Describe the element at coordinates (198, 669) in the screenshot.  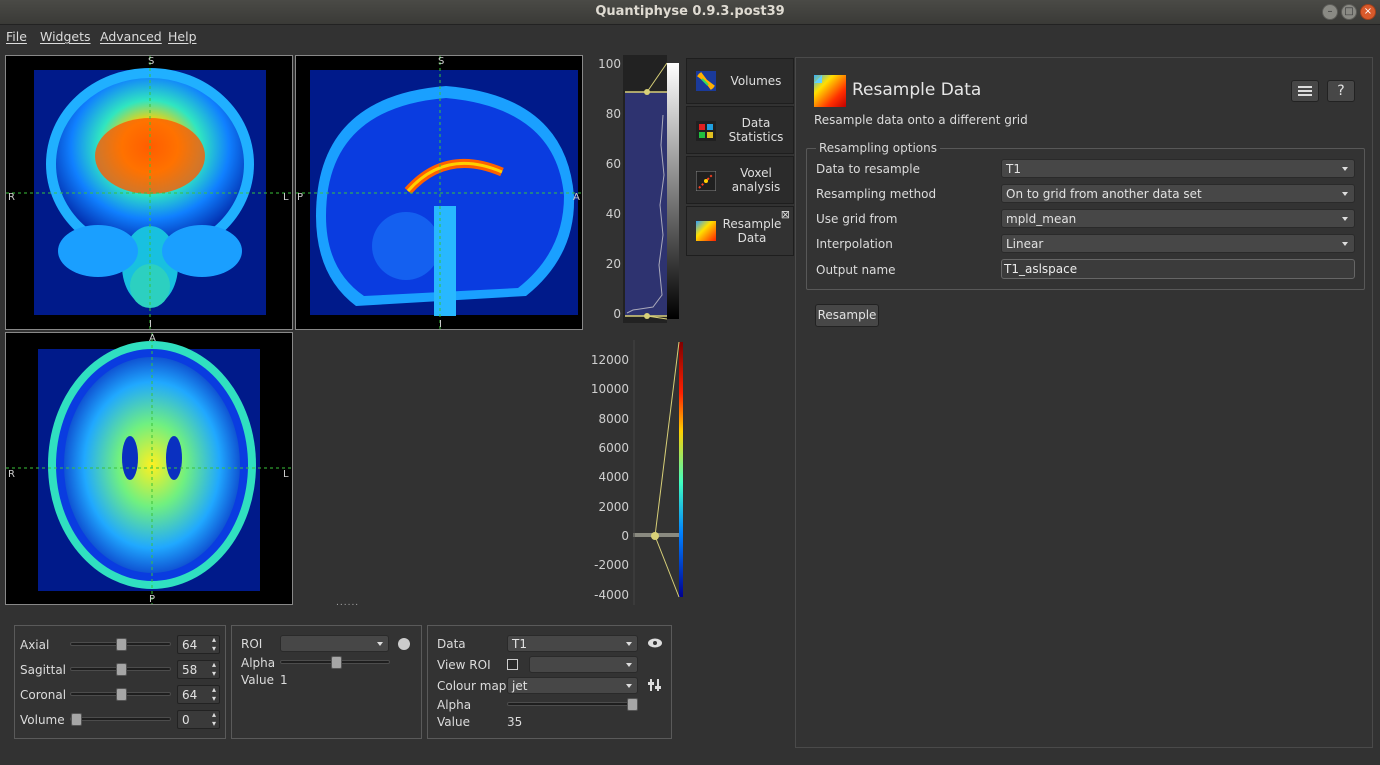
I see `sagittal-spinbox: 58` at that location.